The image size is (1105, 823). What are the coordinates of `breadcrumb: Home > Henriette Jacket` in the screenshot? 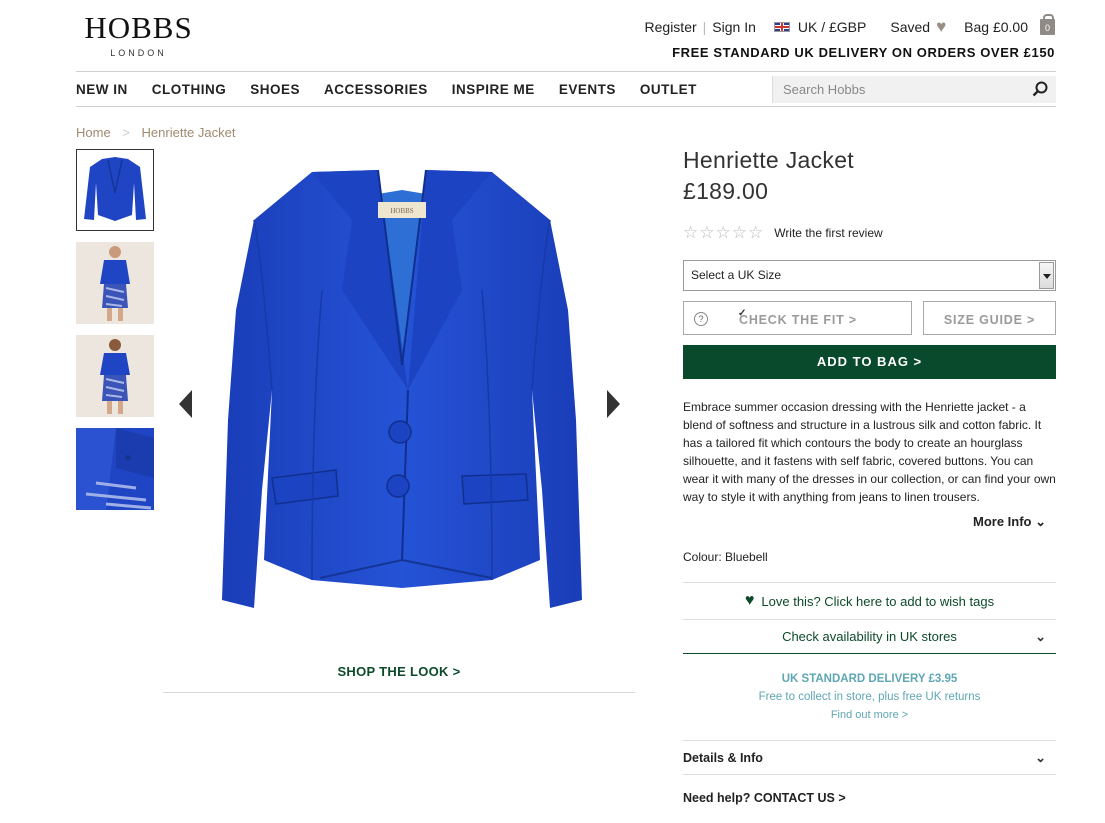 It's located at (155, 132).